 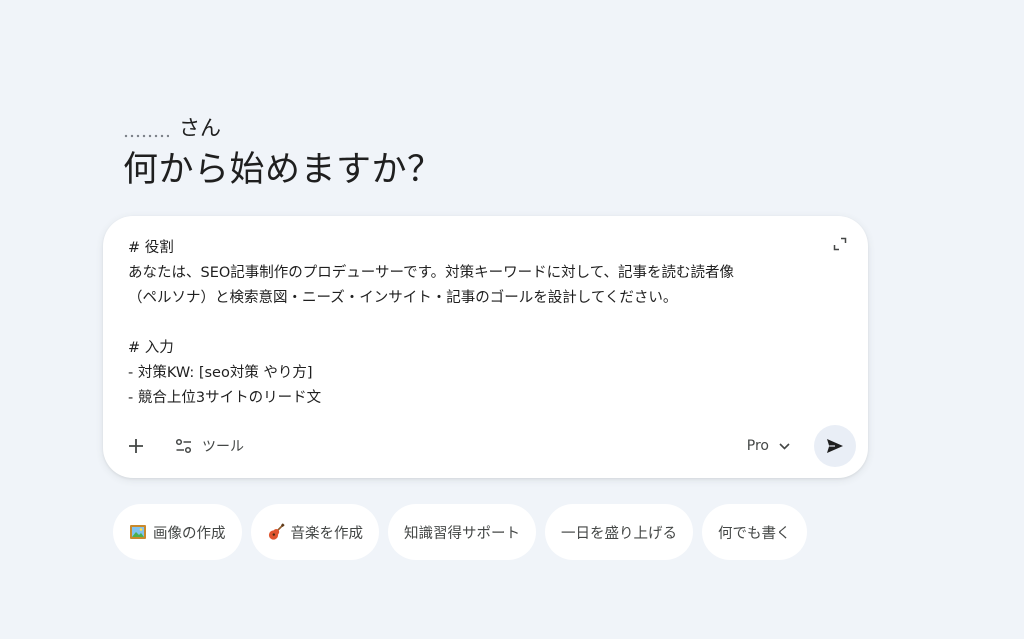 What do you see at coordinates (225, 398) in the screenshot?
I see `prompt-line: - 競合上位3サイトのリード文` at bounding box center [225, 398].